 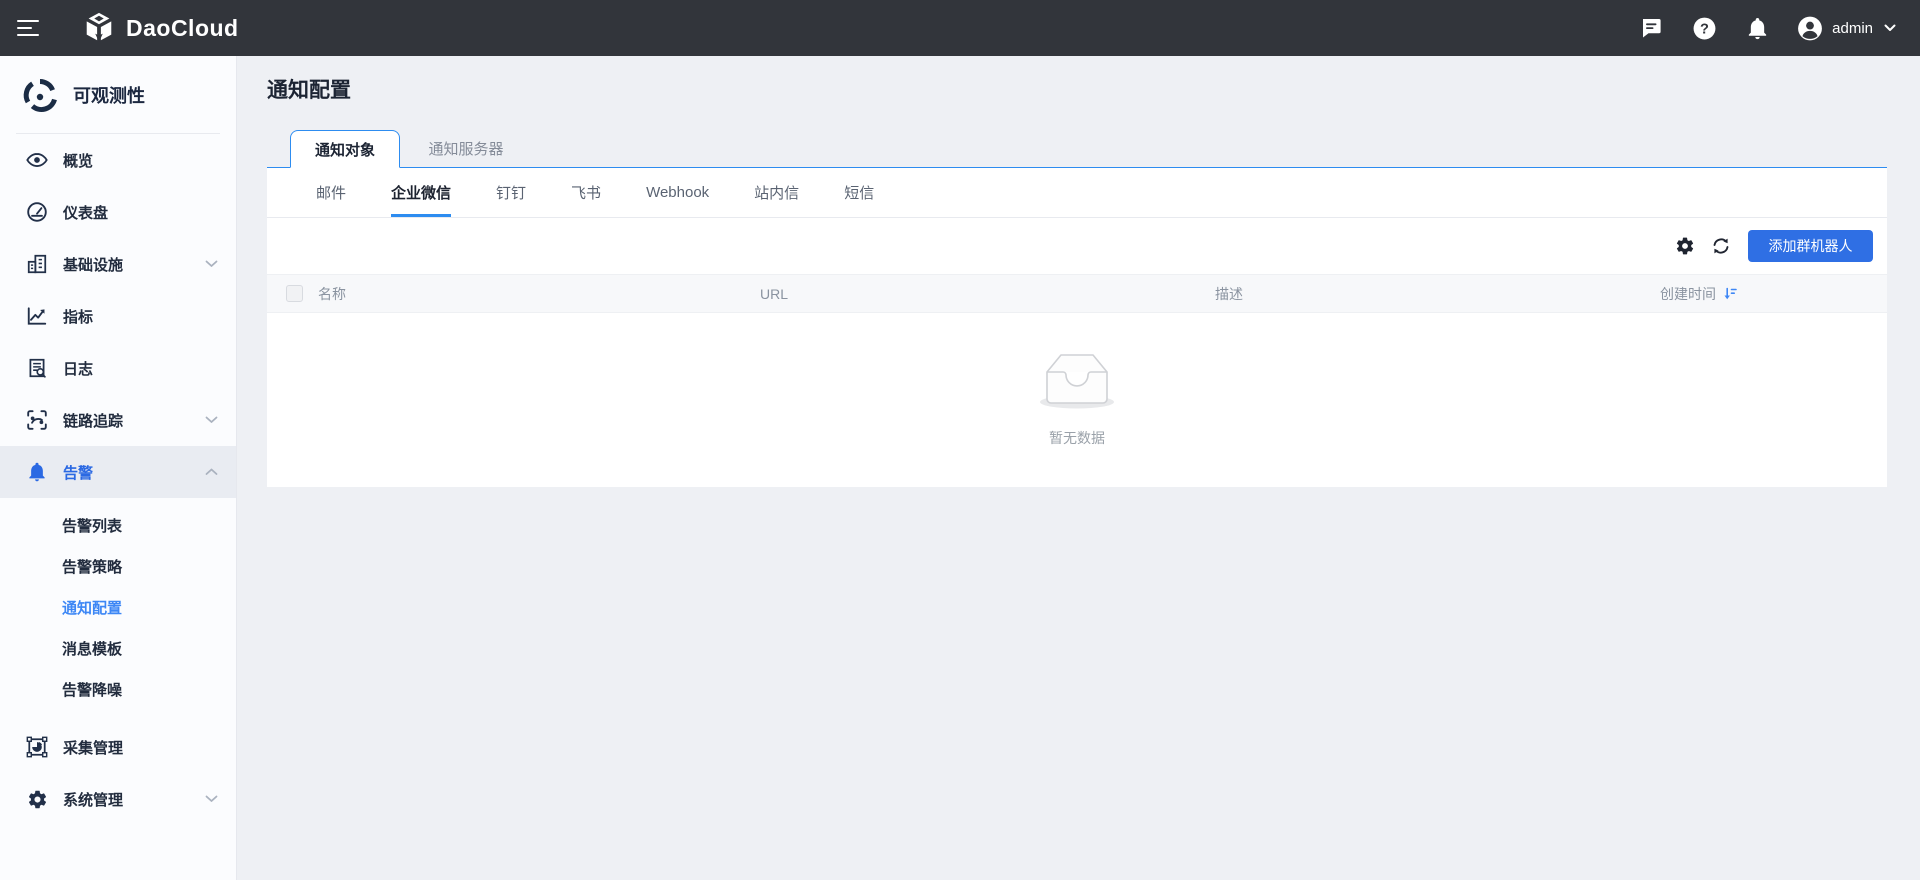 I want to click on subtab-site-message: 站内信, so click(x=776, y=192).